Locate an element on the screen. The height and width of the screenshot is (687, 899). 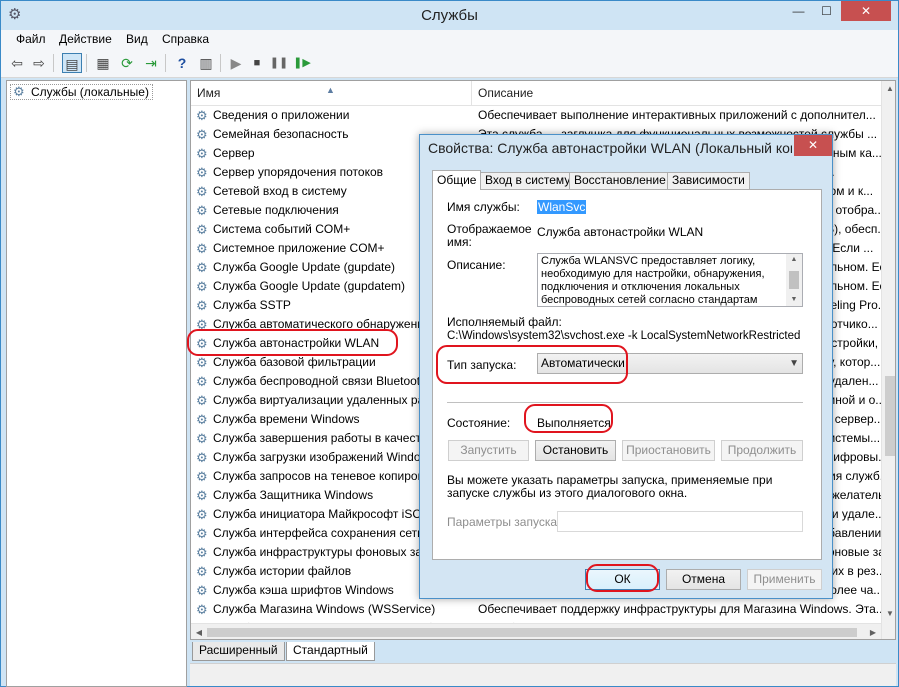
startup-type-label: Тип запуска: is located at coordinates (482, 365).